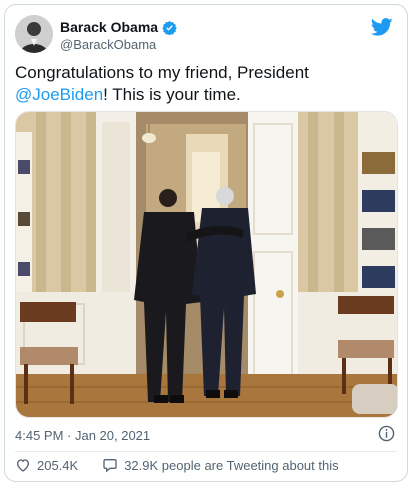 Image resolution: width=414 pixels, height=487 pixels. What do you see at coordinates (169, 27) in the screenshot?
I see `verified-badge-icon` at bounding box center [169, 27].